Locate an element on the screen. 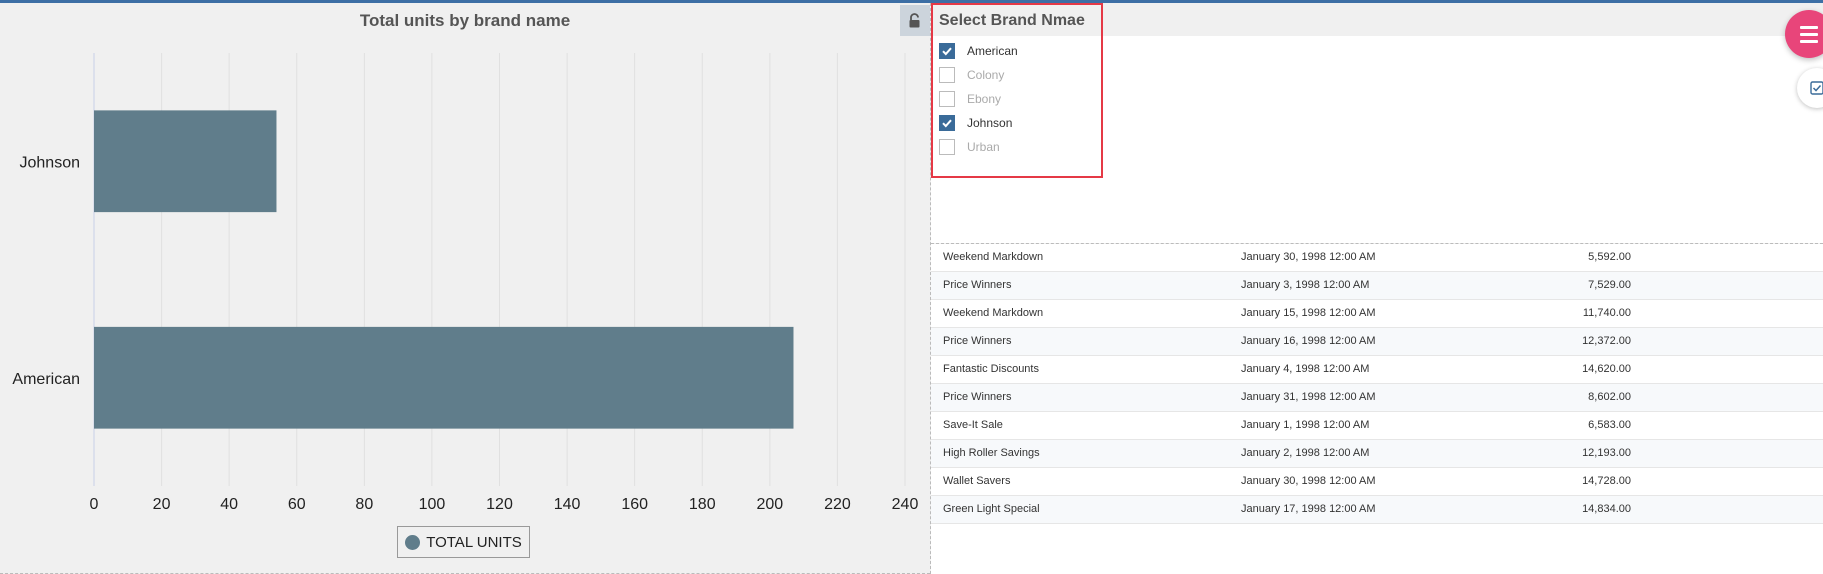 This screenshot has width=1823, height=574. table-cell-units: 14,728.00 is located at coordinates (1606, 481).